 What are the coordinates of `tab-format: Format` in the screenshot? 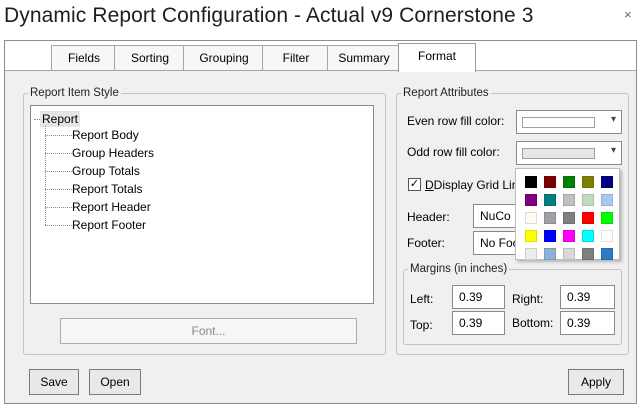 It's located at (437, 57).